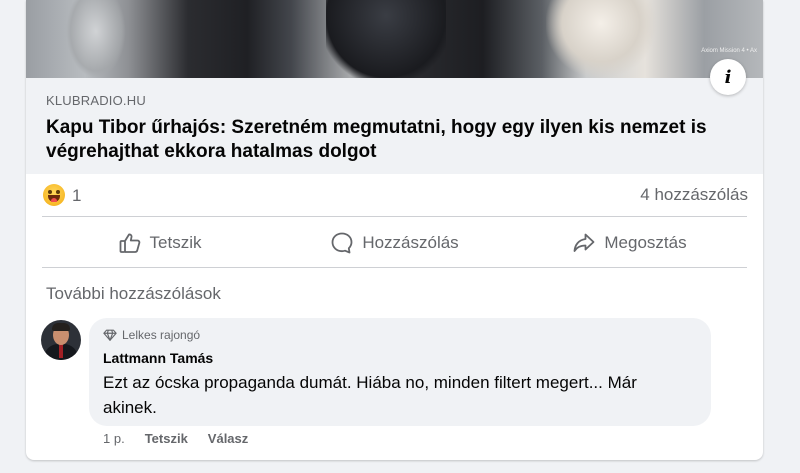  What do you see at coordinates (129, 243) in the screenshot?
I see `thumbs-up-icon` at bounding box center [129, 243].